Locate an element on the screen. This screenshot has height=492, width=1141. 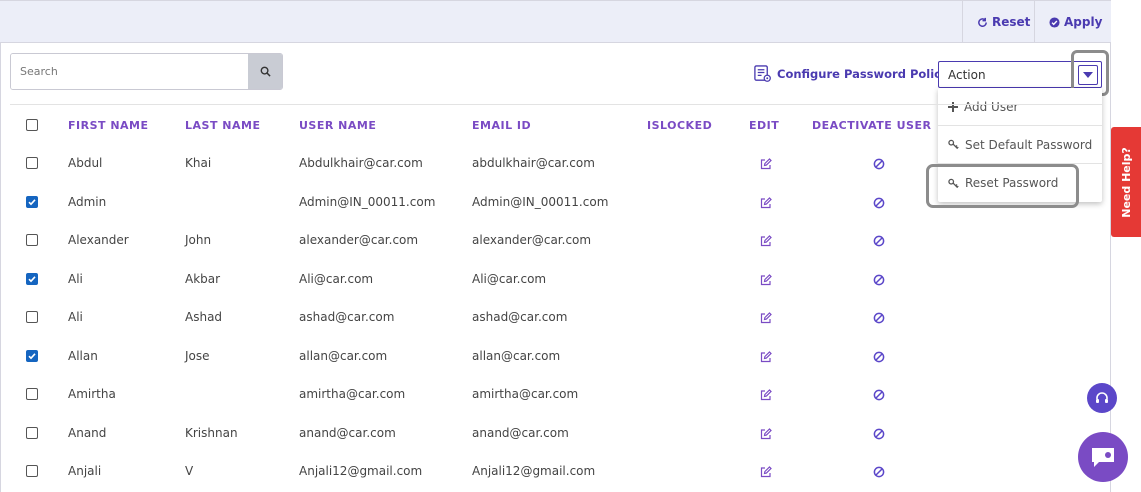
select-all-checkbox is located at coordinates (32, 125).